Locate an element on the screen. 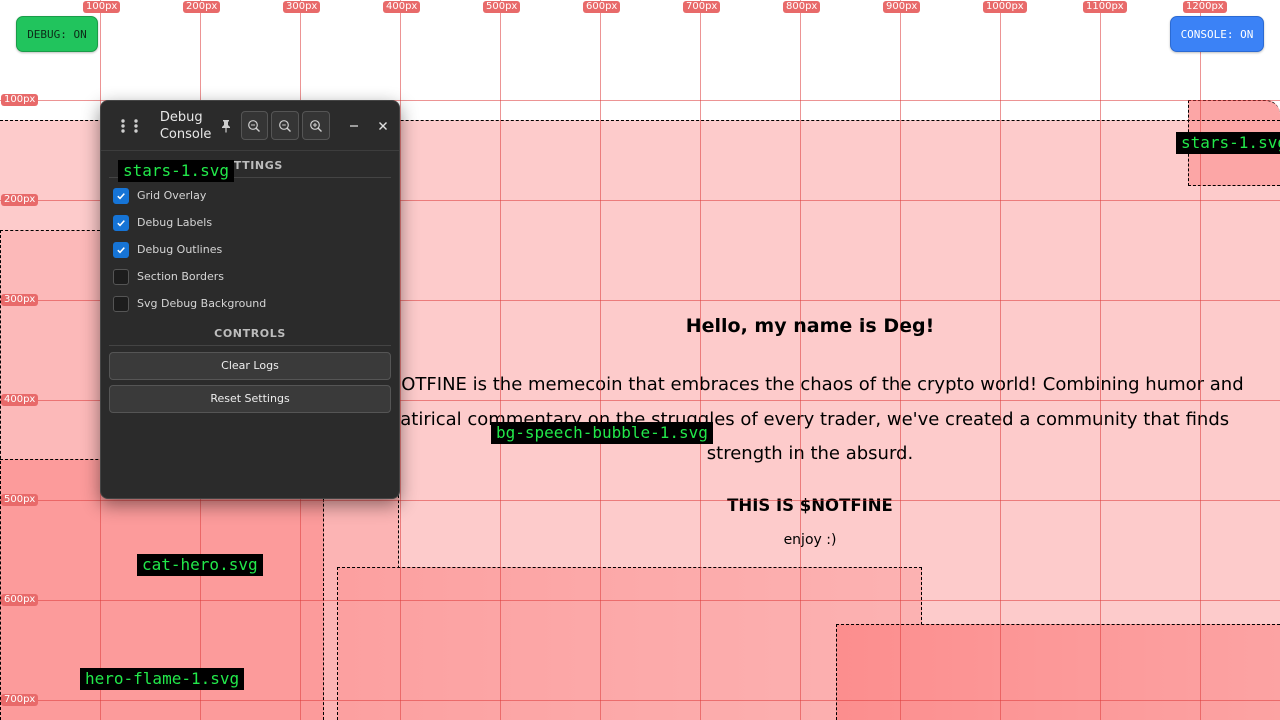 Image resolution: width=1280 pixels, height=720 pixels. grid-label-y: 100px is located at coordinates (20, 100).